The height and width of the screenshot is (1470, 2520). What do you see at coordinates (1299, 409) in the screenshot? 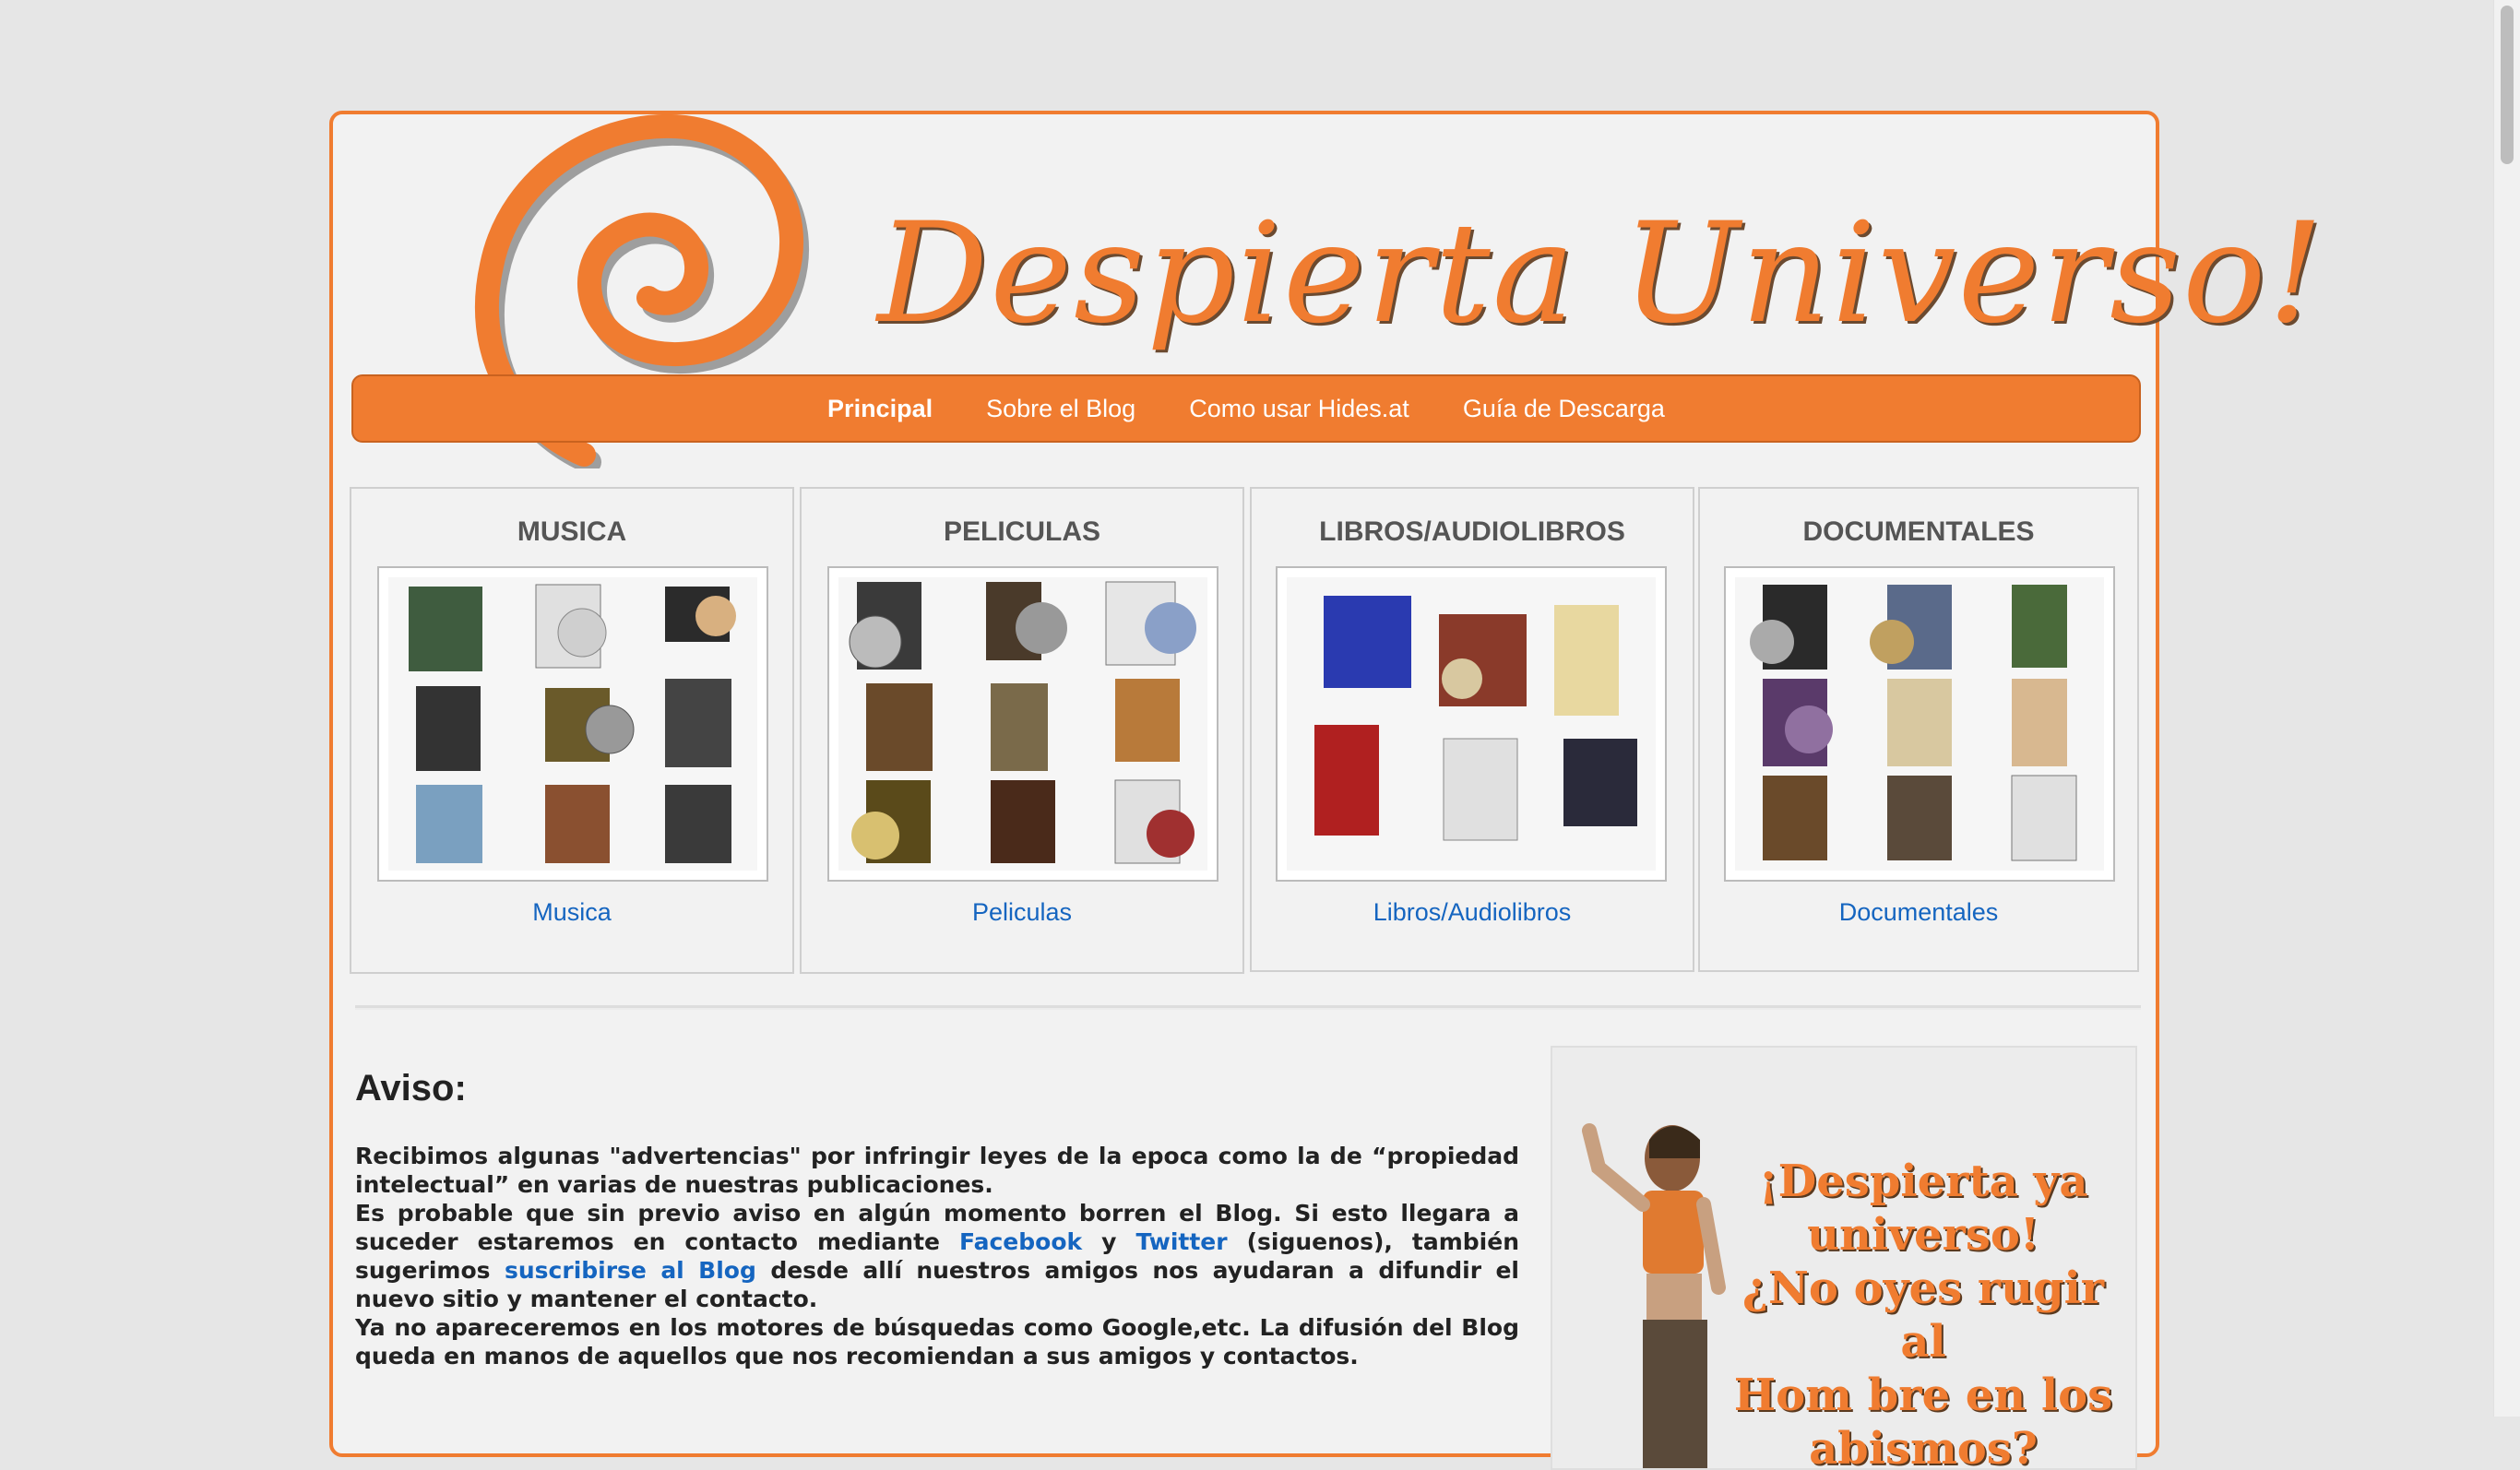
I see `nav-item-como-usar-hides: Como usar Hides.at` at bounding box center [1299, 409].